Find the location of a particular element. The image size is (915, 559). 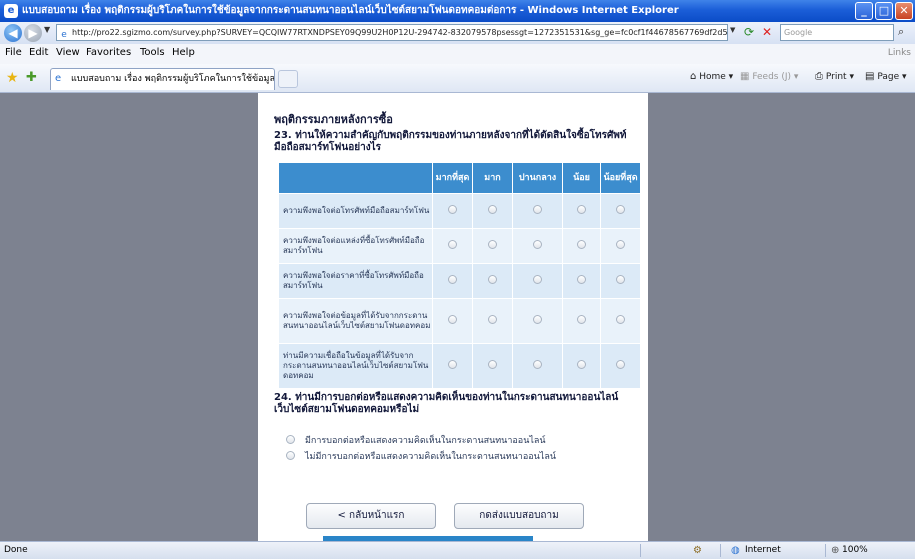

arrow-left-icon: ◀ is located at coordinates (13, 33).